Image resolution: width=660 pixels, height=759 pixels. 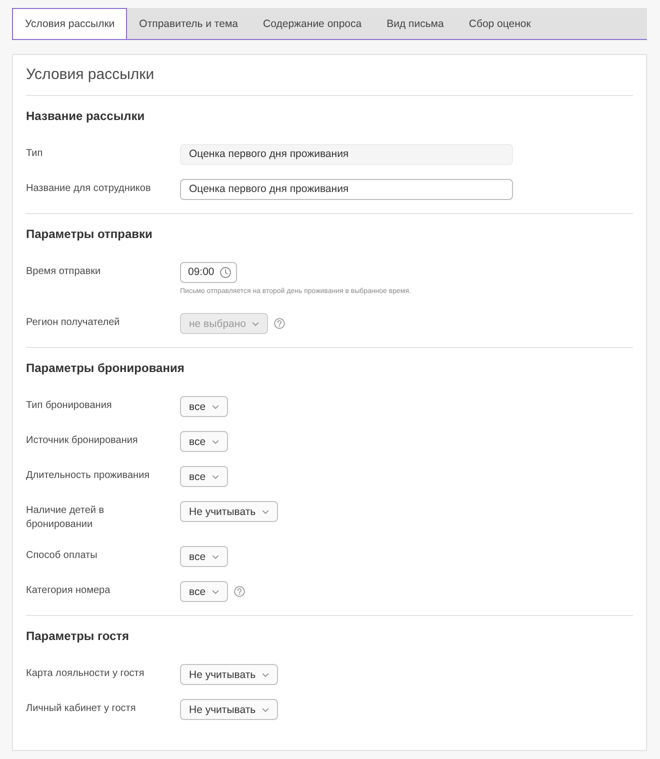 What do you see at coordinates (69, 23) in the screenshot?
I see `tab: Условия рассылки` at bounding box center [69, 23].